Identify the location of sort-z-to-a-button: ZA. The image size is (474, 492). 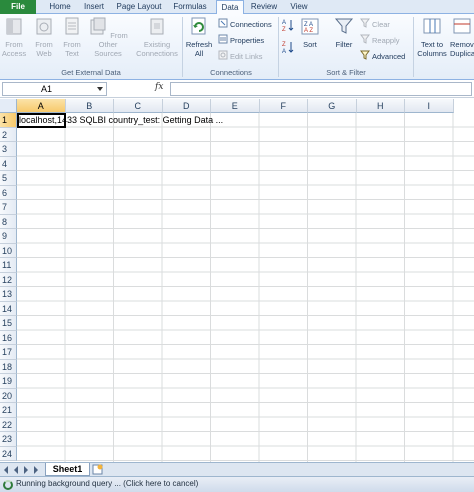
(288, 47).